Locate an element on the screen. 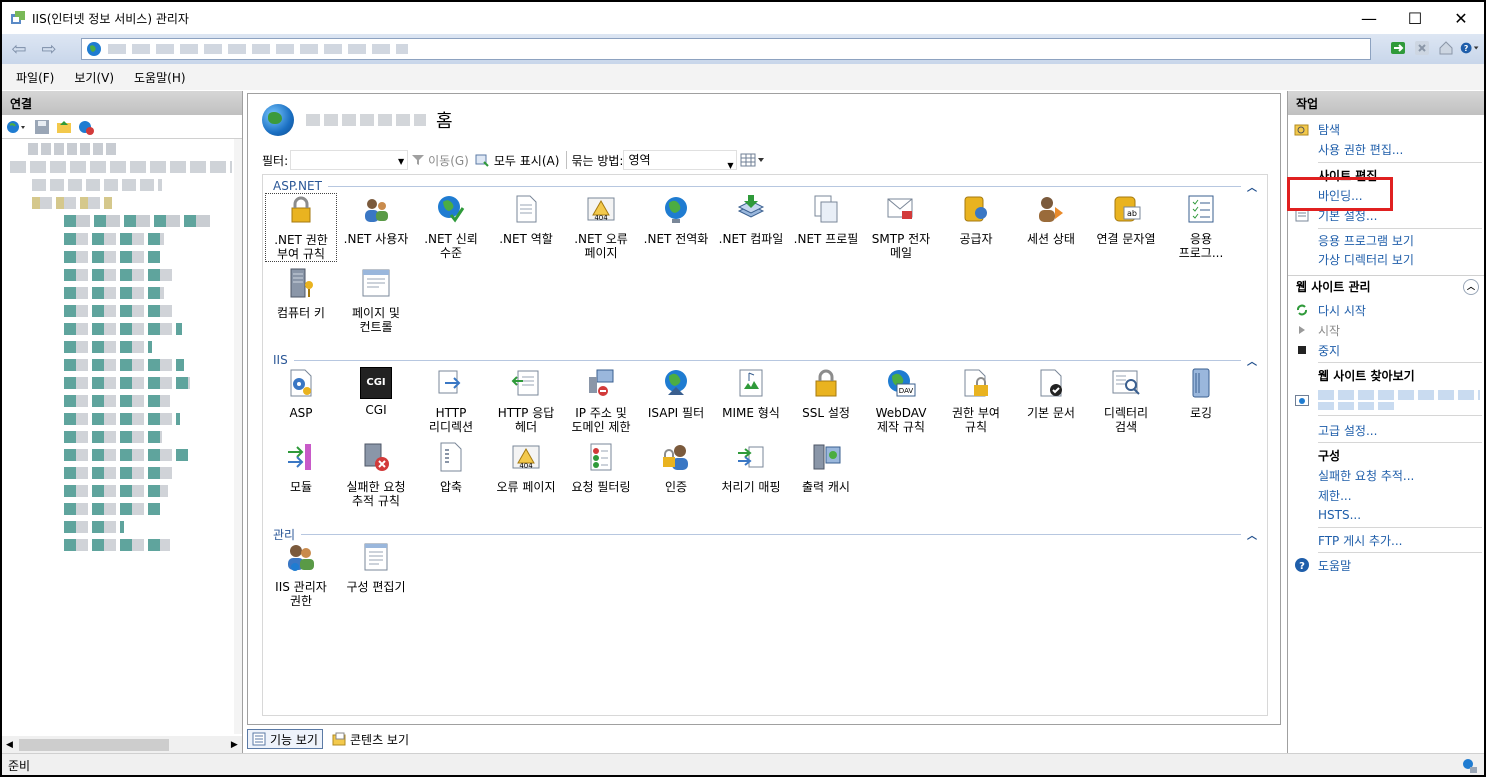  feature-aspnet-item: 404 .NET 오류 페이지 is located at coordinates (601, 226).